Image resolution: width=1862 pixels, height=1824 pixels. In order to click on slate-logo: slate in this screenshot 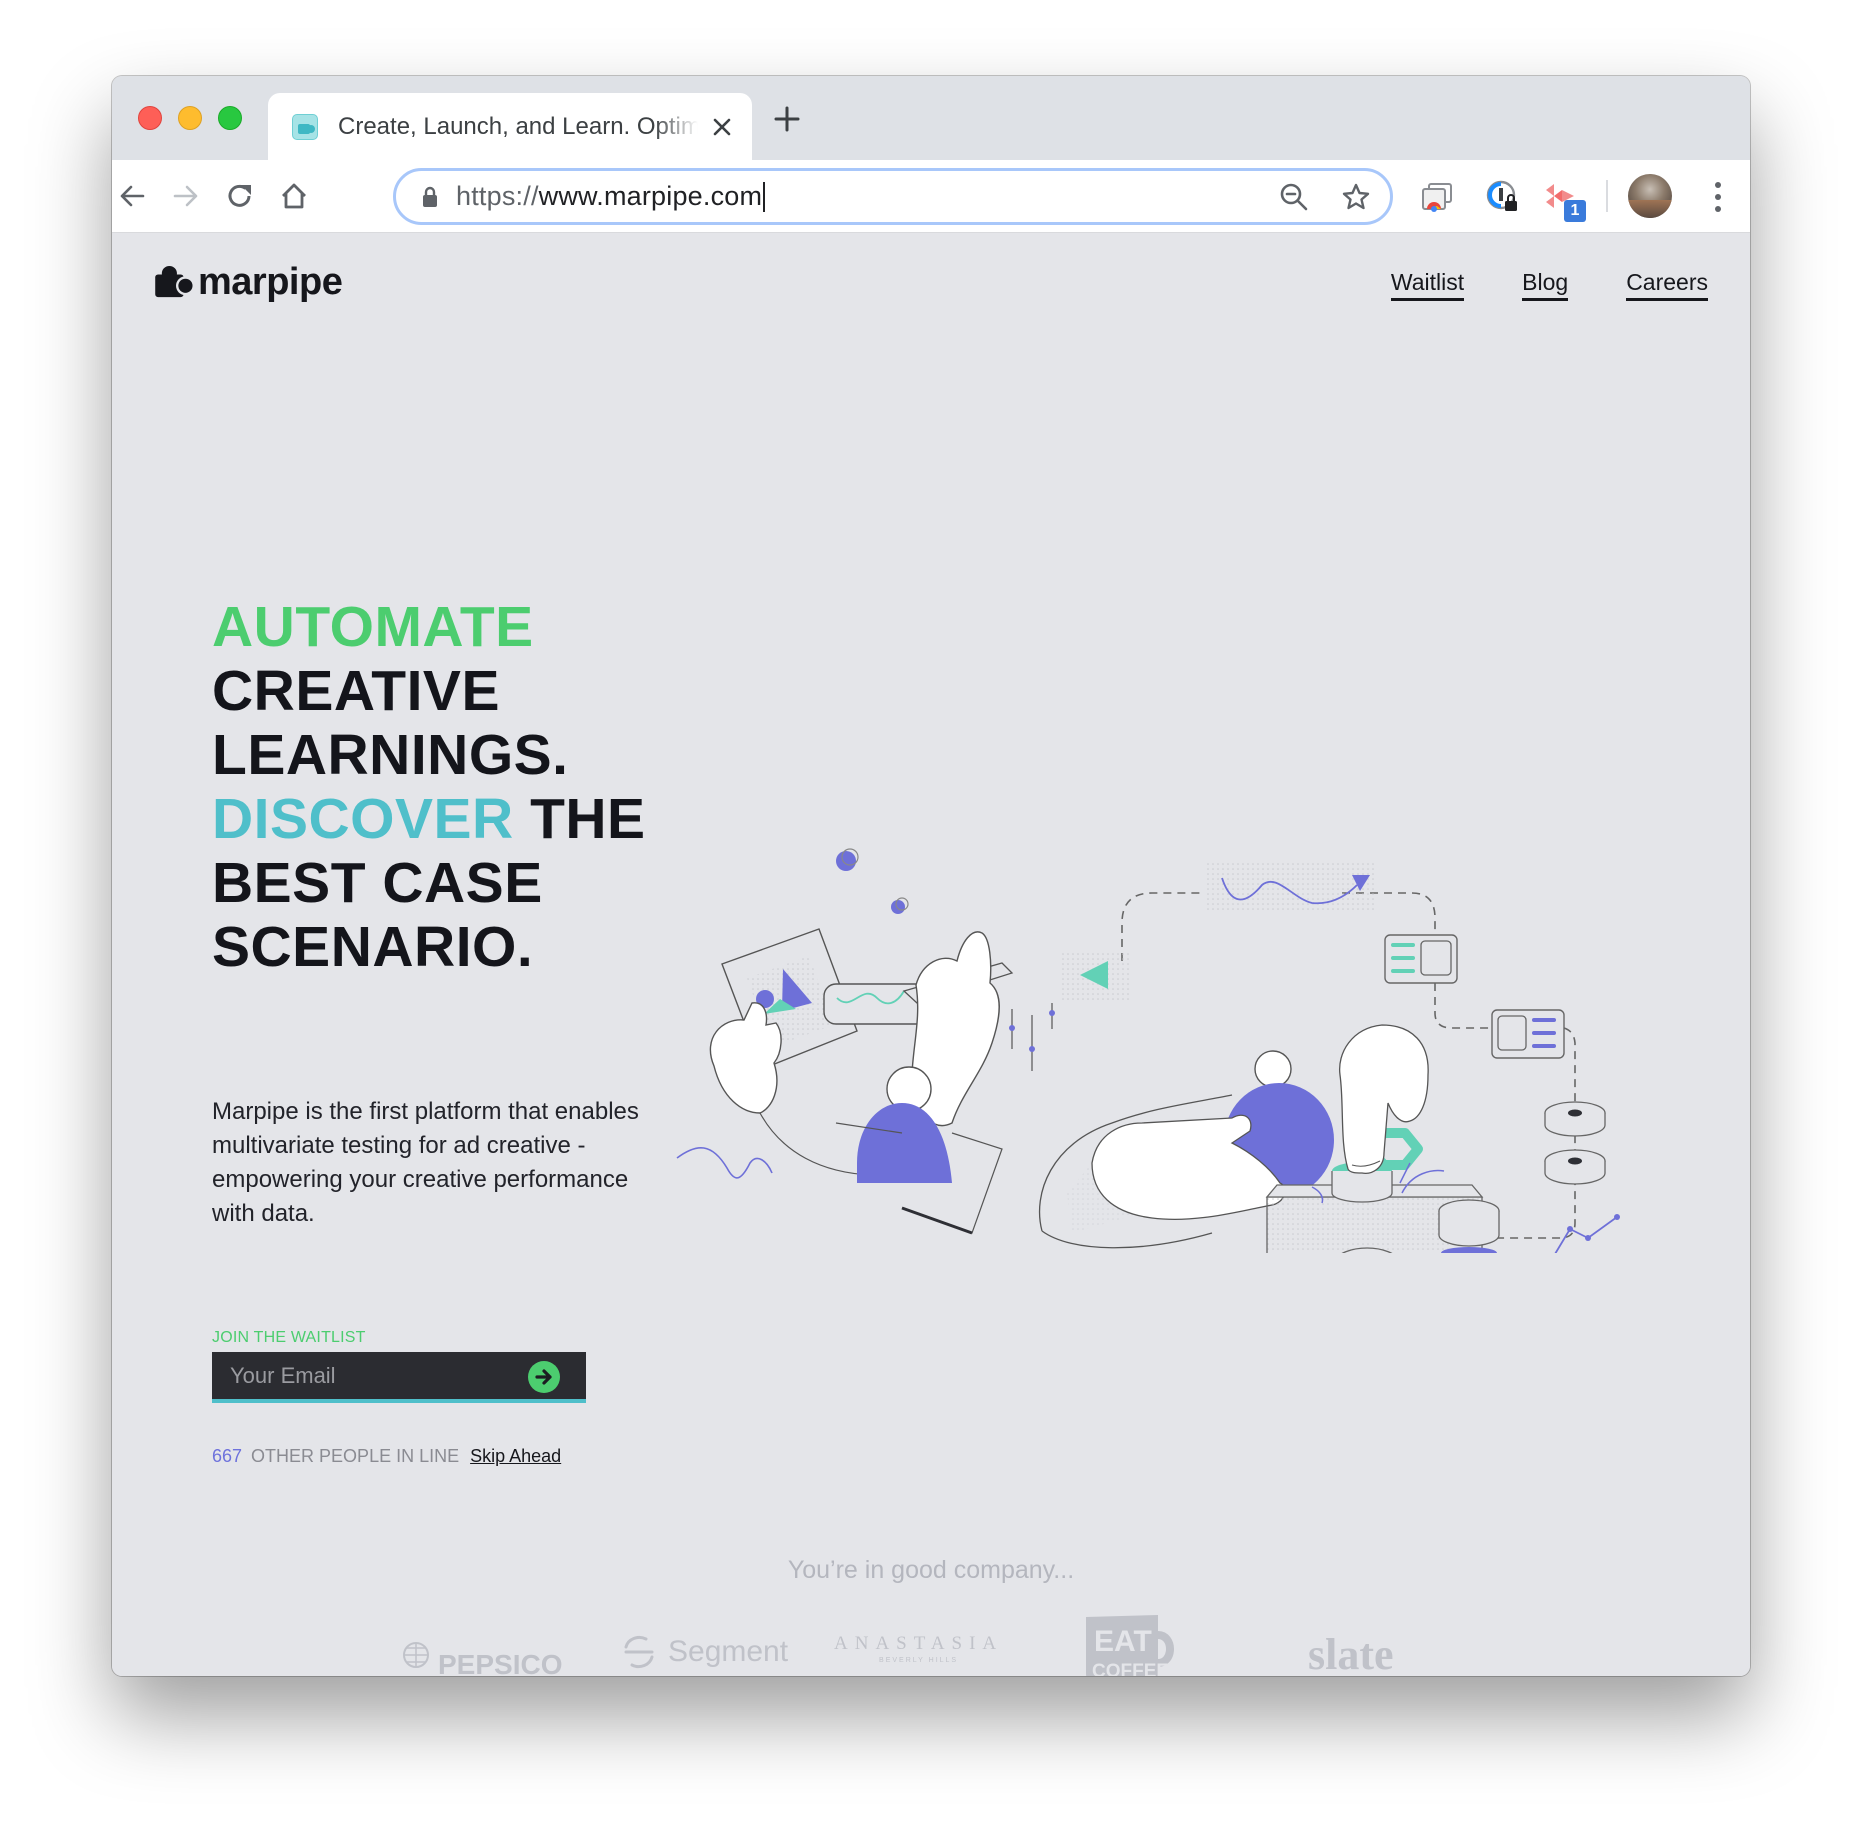, I will do `click(1351, 1653)`.